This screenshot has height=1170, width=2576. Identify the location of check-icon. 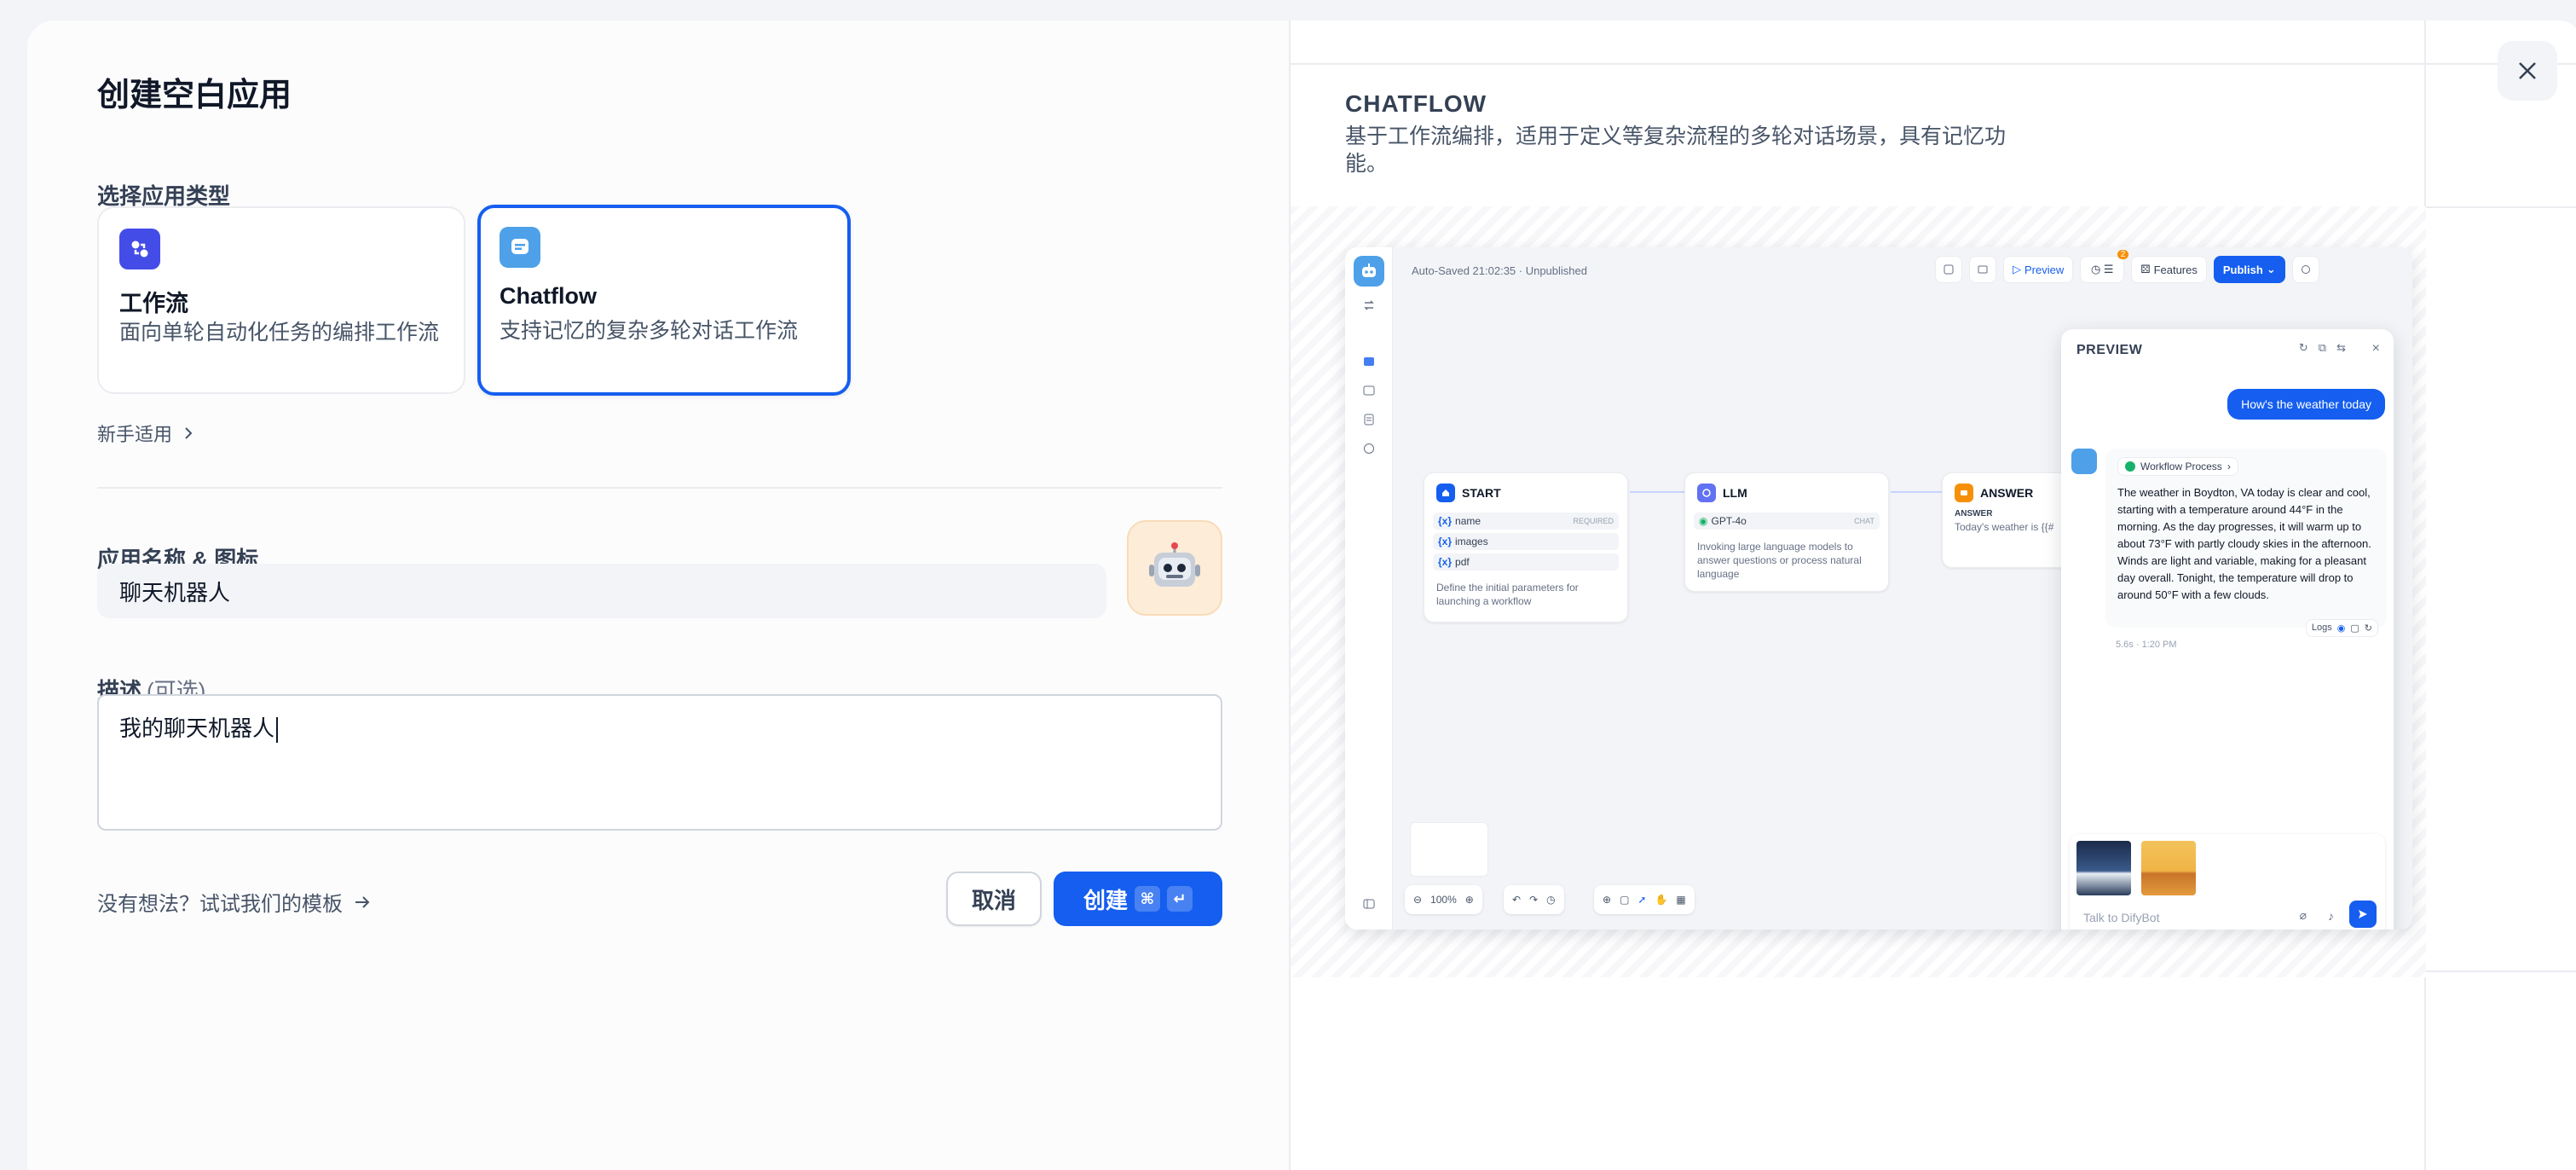
(2130, 466).